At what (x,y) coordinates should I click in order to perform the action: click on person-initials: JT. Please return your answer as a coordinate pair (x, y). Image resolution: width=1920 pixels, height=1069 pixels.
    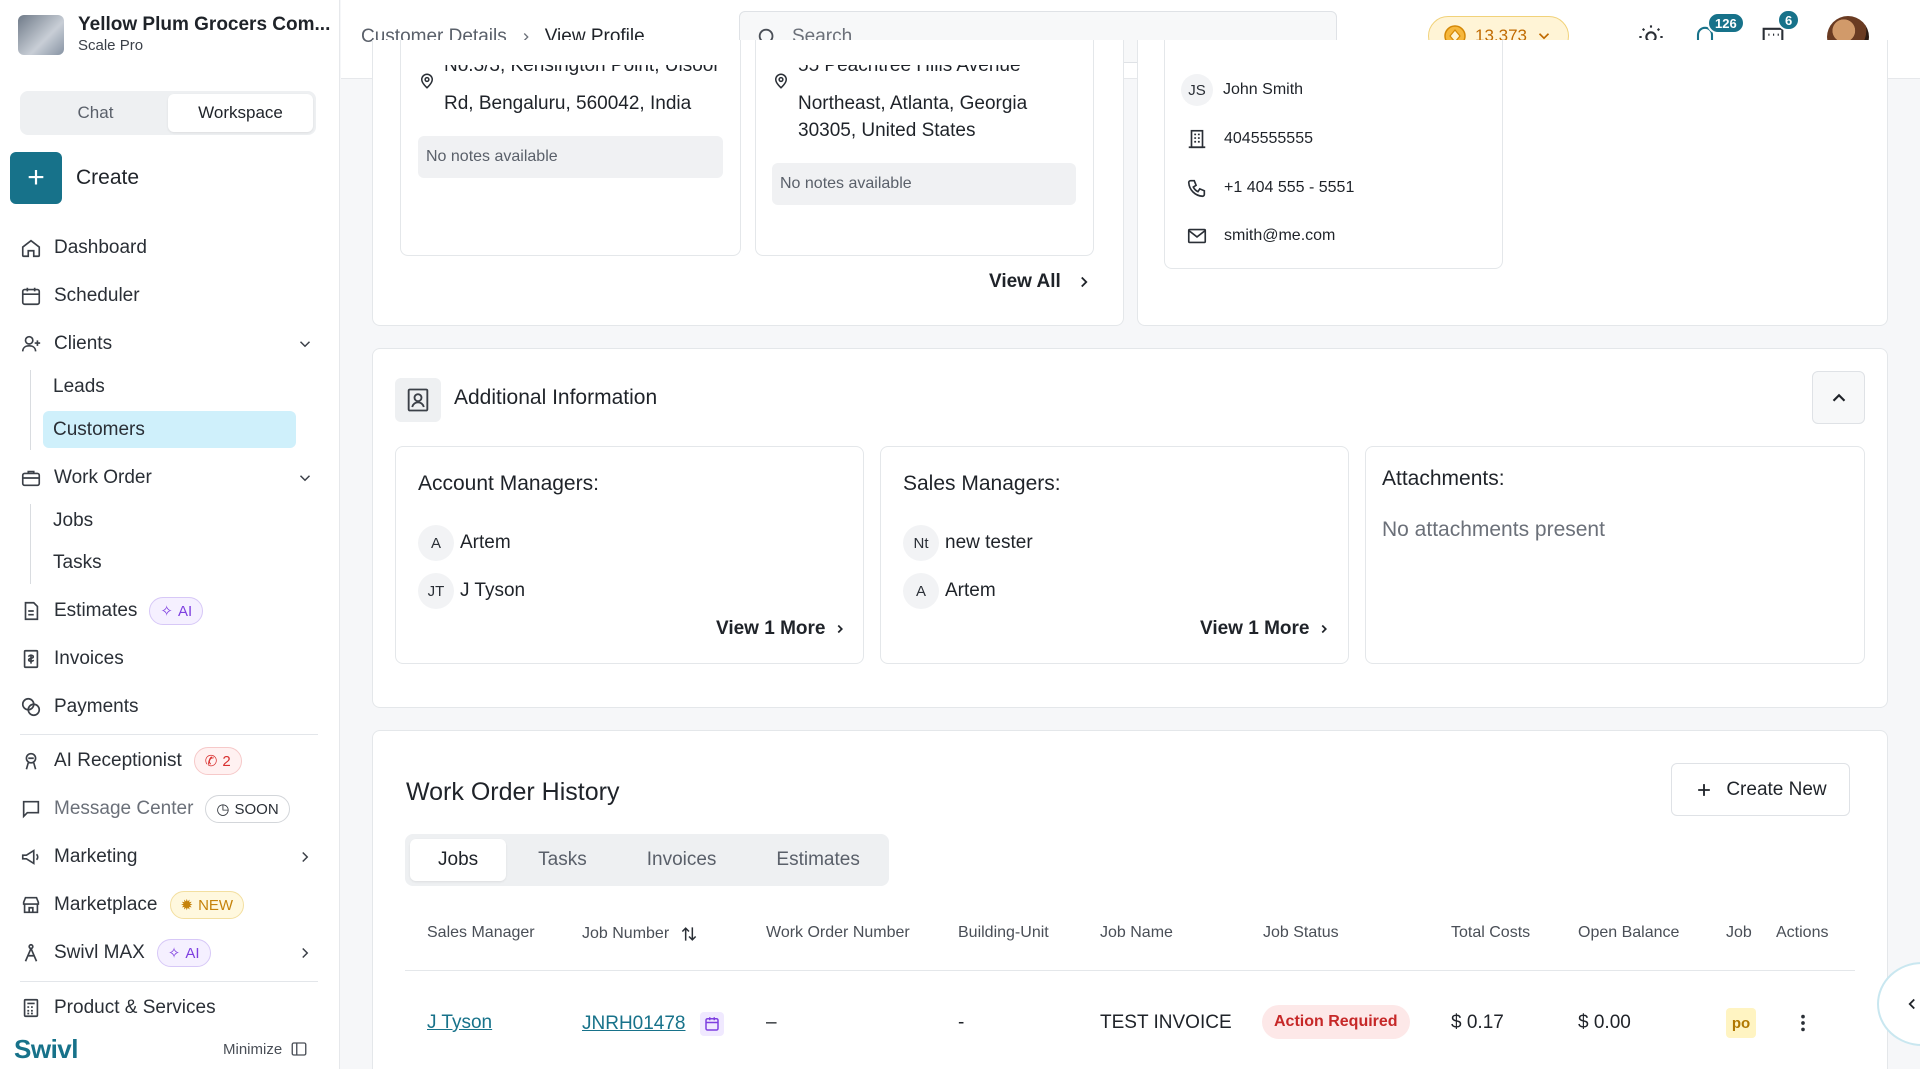
    Looking at the image, I should click on (436, 591).